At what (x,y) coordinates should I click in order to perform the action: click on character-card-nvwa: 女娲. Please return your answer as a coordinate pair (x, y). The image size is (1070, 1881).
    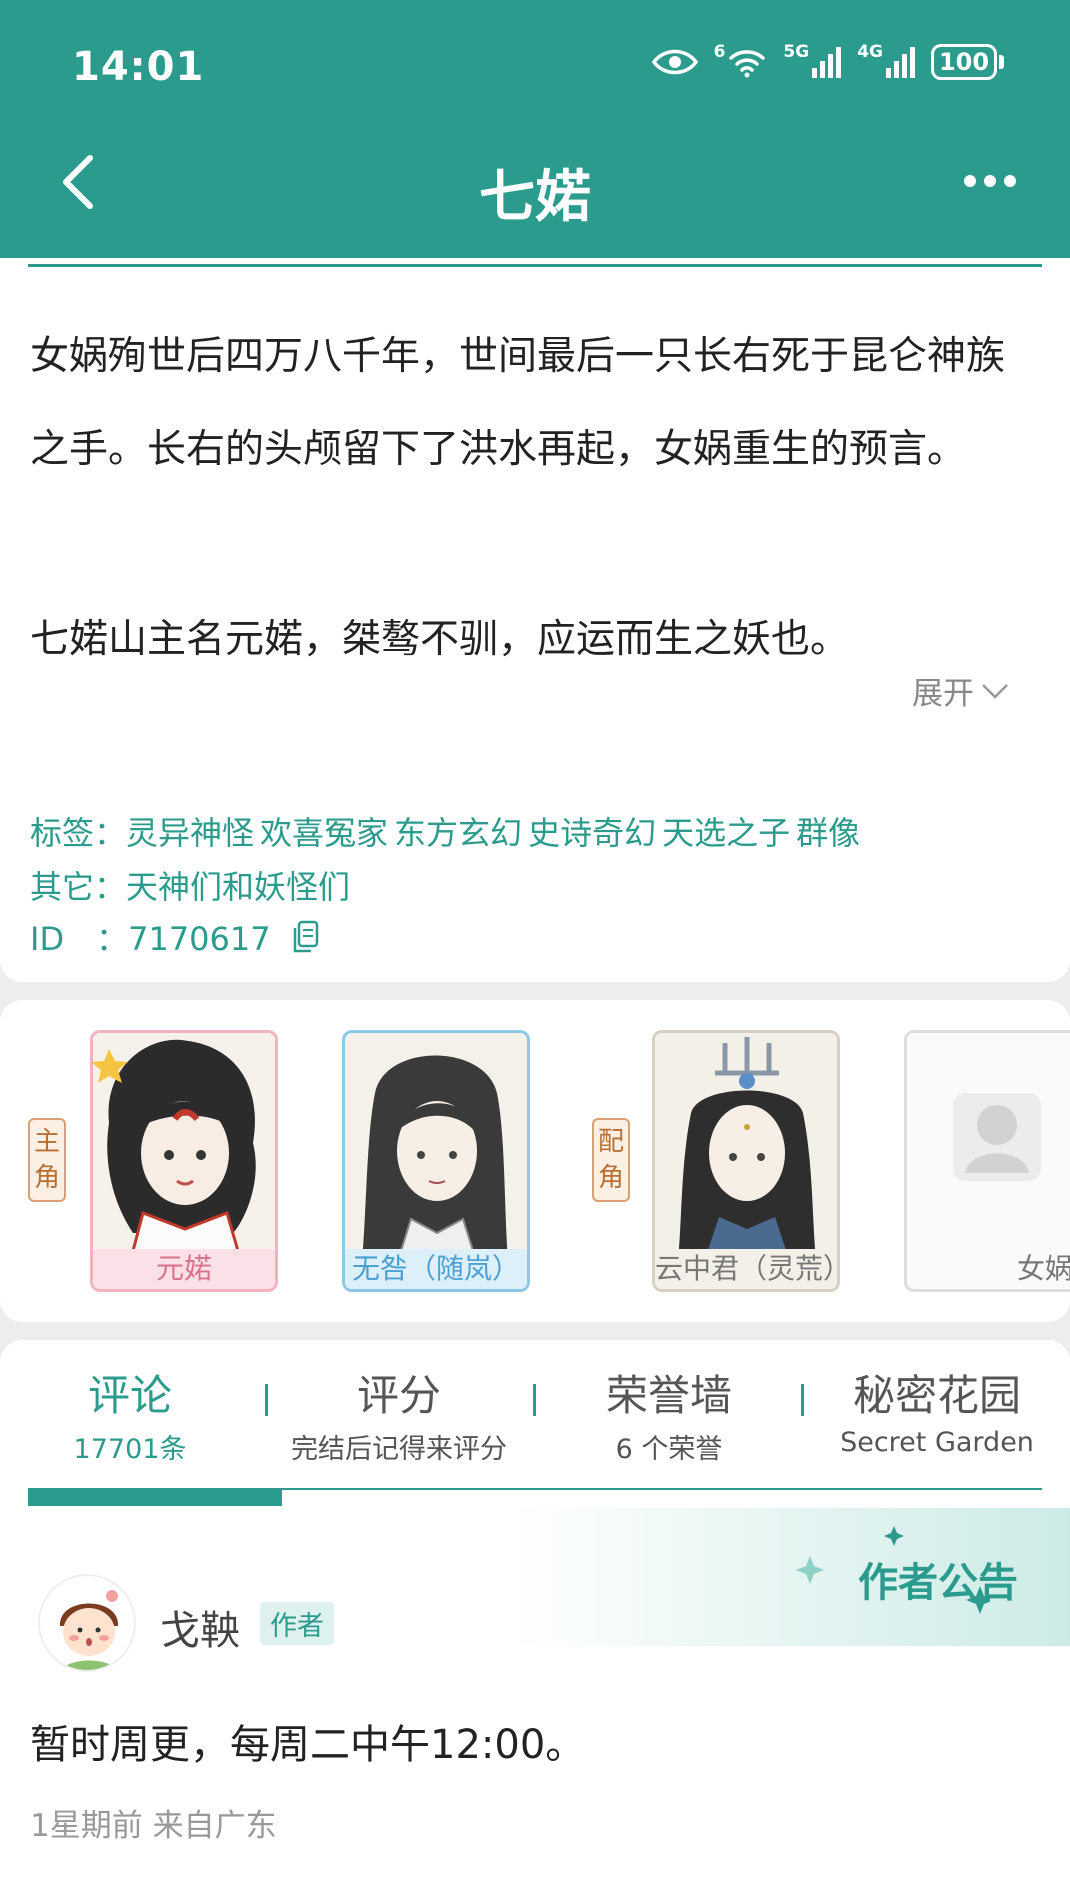
    Looking at the image, I should click on (987, 1161).